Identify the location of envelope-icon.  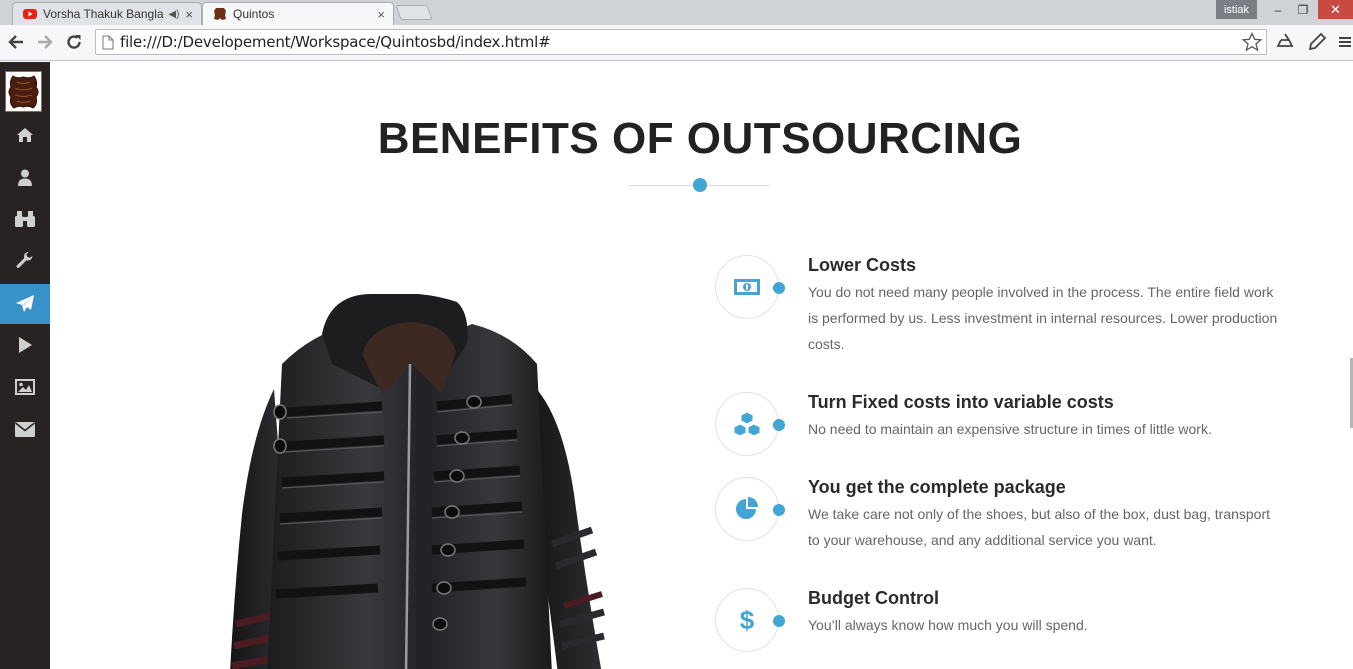
(25, 429).